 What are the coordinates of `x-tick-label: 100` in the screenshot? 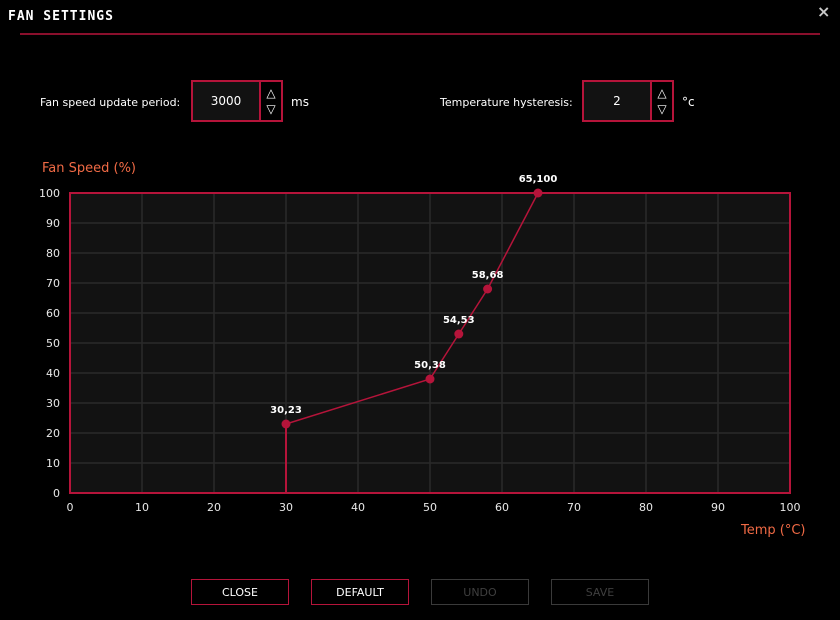 It's located at (790, 507).